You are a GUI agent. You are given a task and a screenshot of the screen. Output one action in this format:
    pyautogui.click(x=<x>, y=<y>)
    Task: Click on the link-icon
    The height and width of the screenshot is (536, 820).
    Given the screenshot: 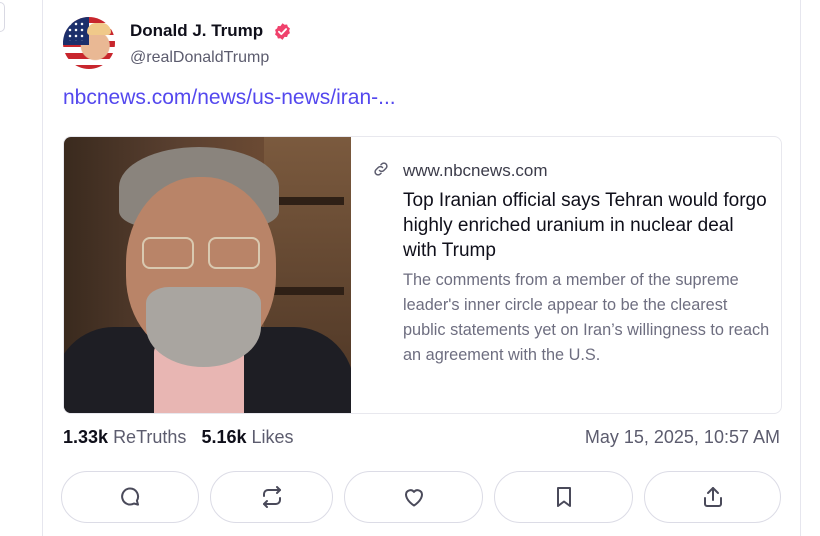 What is the action you would take?
    pyautogui.click(x=381, y=169)
    